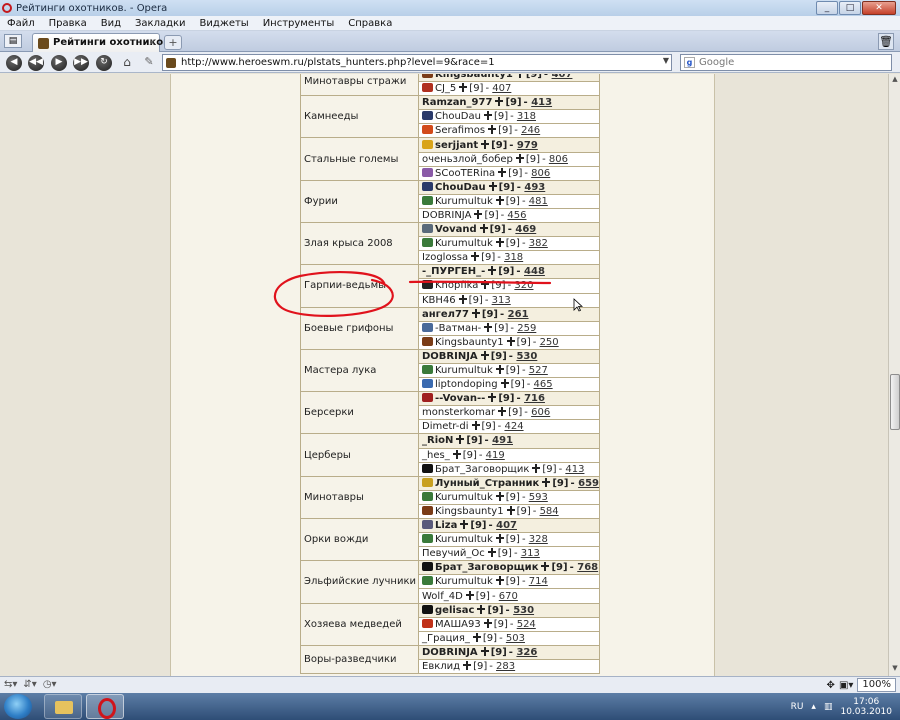 Image resolution: width=900 pixels, height=720 pixels. What do you see at coordinates (574, 469) in the screenshot?
I see `hunter-points-link: 413` at bounding box center [574, 469].